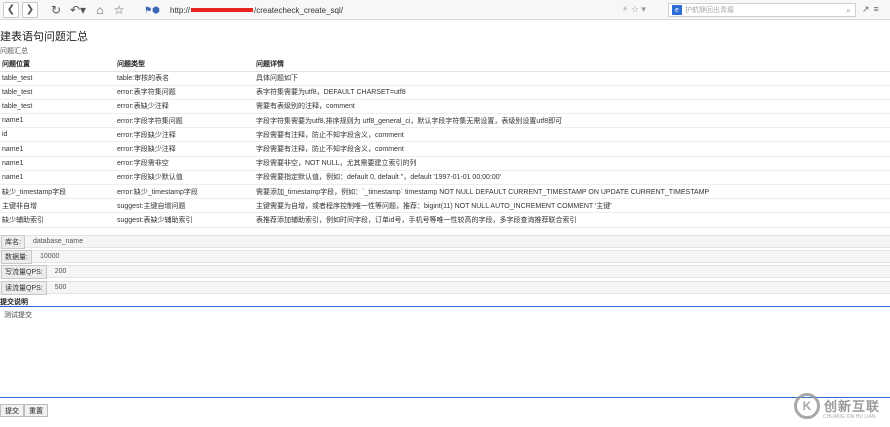 The width and height of the screenshot is (890, 427). What do you see at coordinates (807, 405) in the screenshot?
I see `watermark-mark: K` at bounding box center [807, 405].